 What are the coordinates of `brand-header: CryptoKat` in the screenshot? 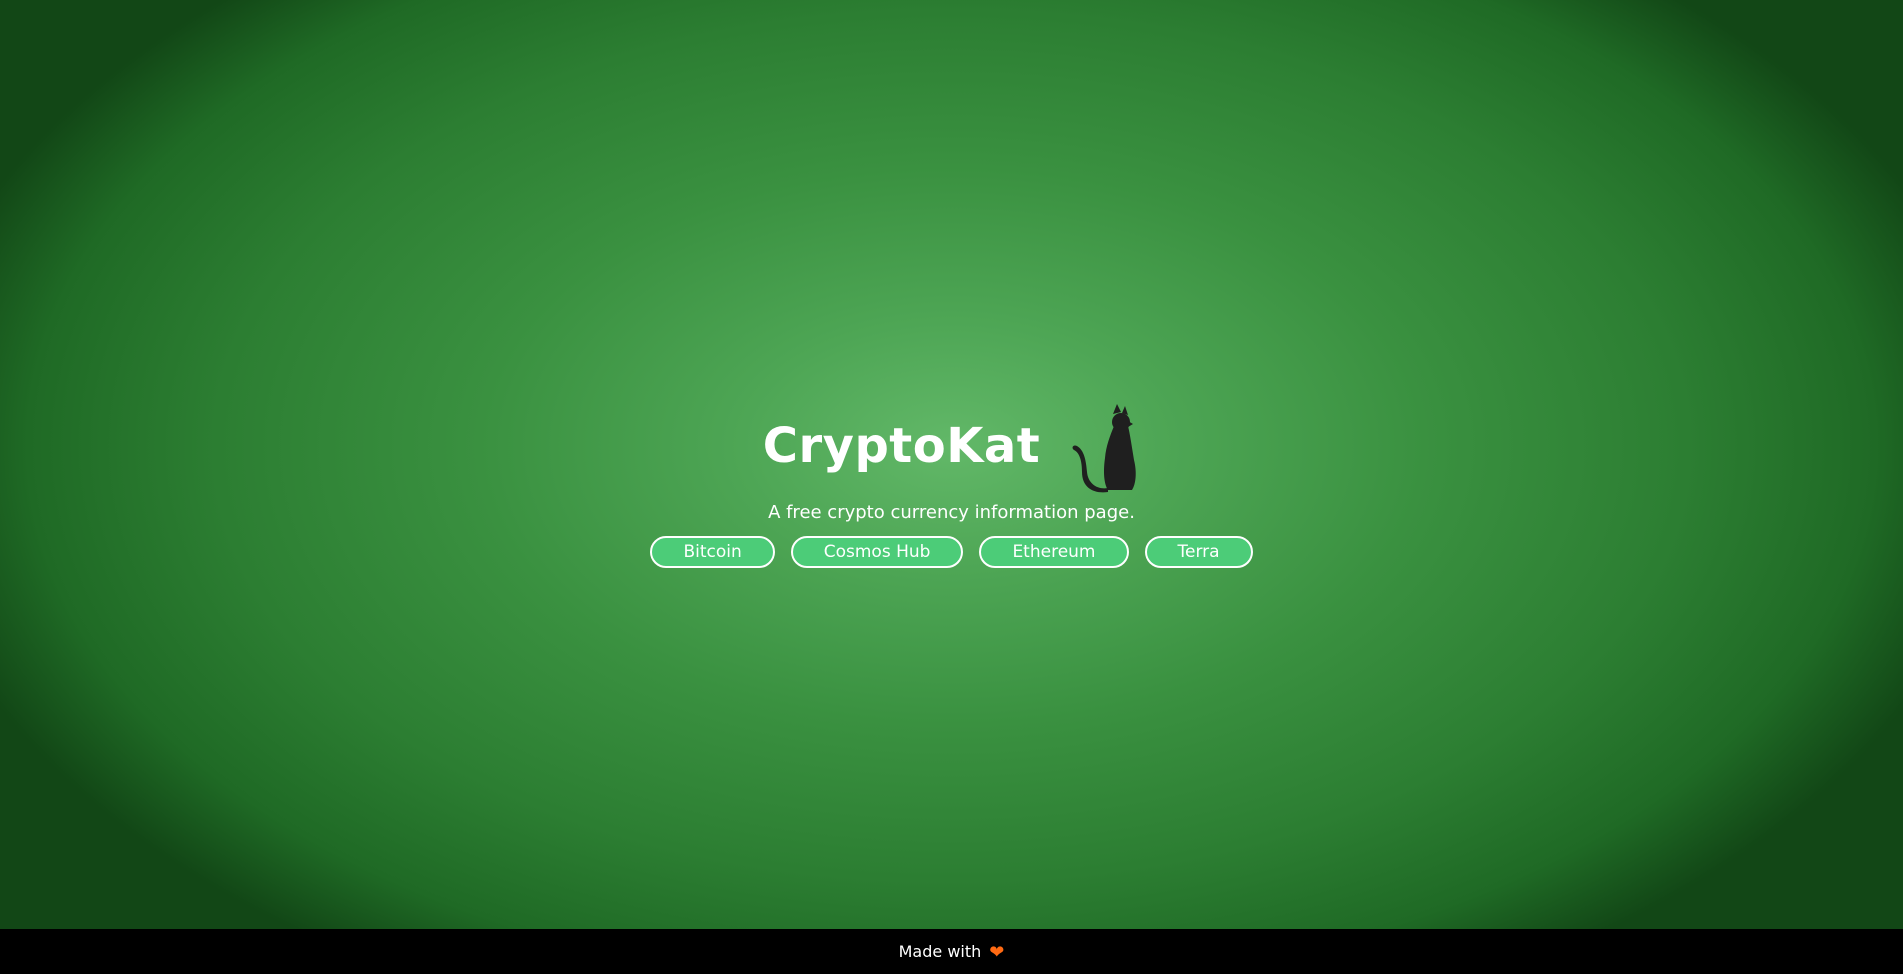 It's located at (951, 448).